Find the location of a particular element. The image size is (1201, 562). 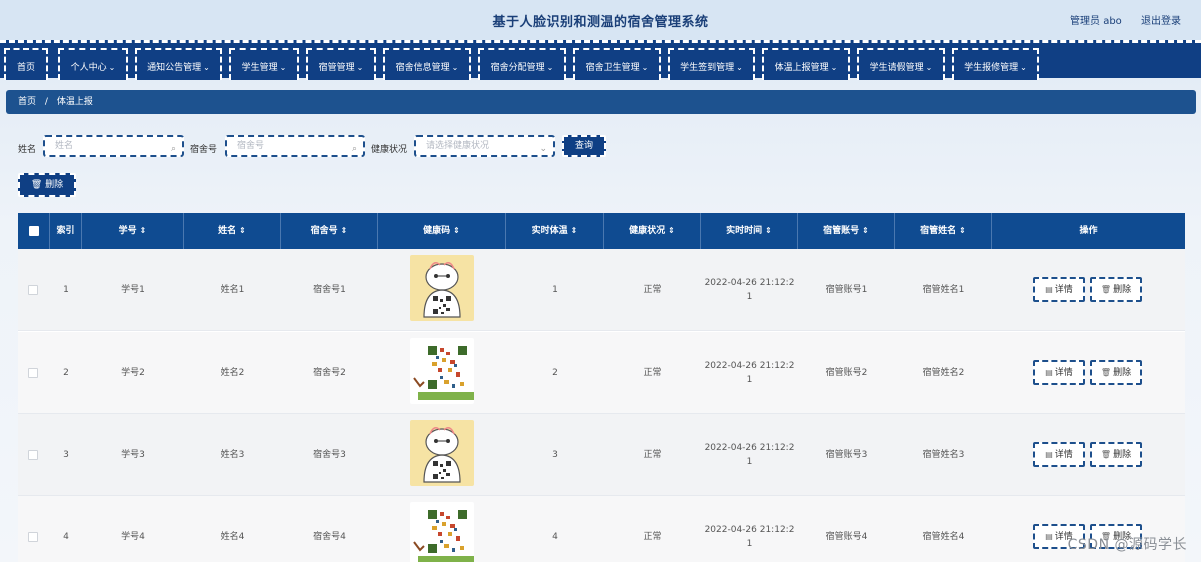

nav-item-temperature: 体温上报管理 ⌄ is located at coordinates (806, 64).